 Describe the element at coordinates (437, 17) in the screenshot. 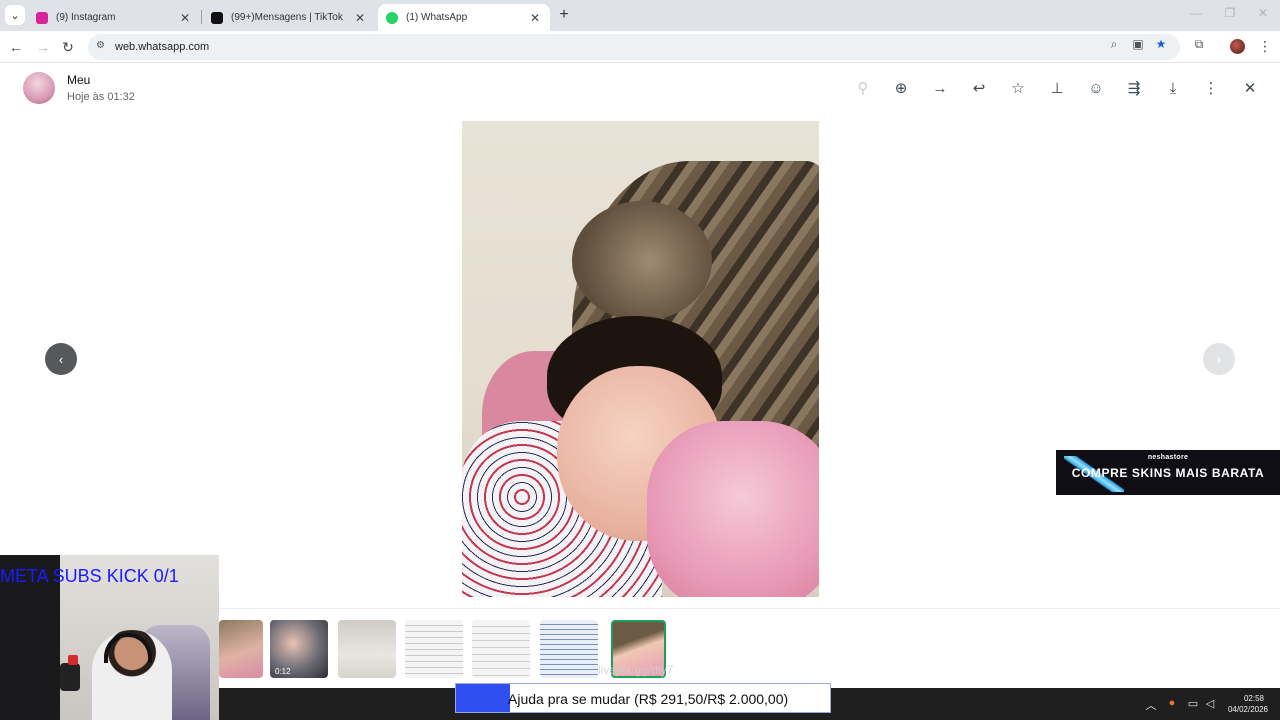

I see `tab-title: (1) WhatsApp` at that location.